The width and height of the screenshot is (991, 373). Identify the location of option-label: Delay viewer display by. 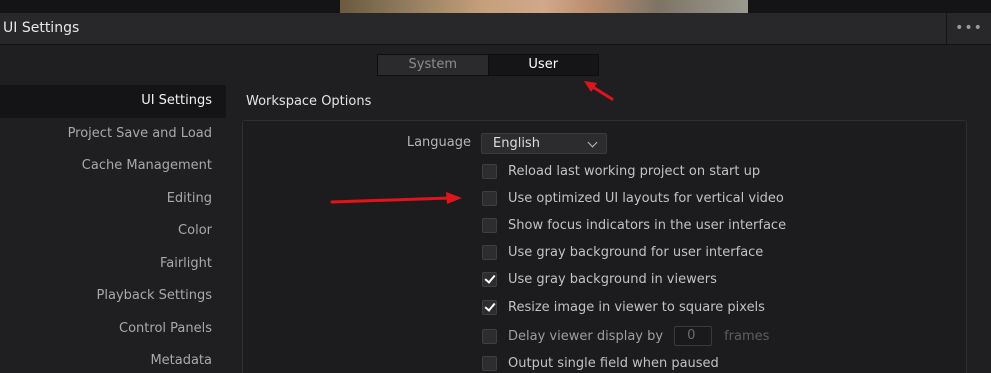
(586, 336).